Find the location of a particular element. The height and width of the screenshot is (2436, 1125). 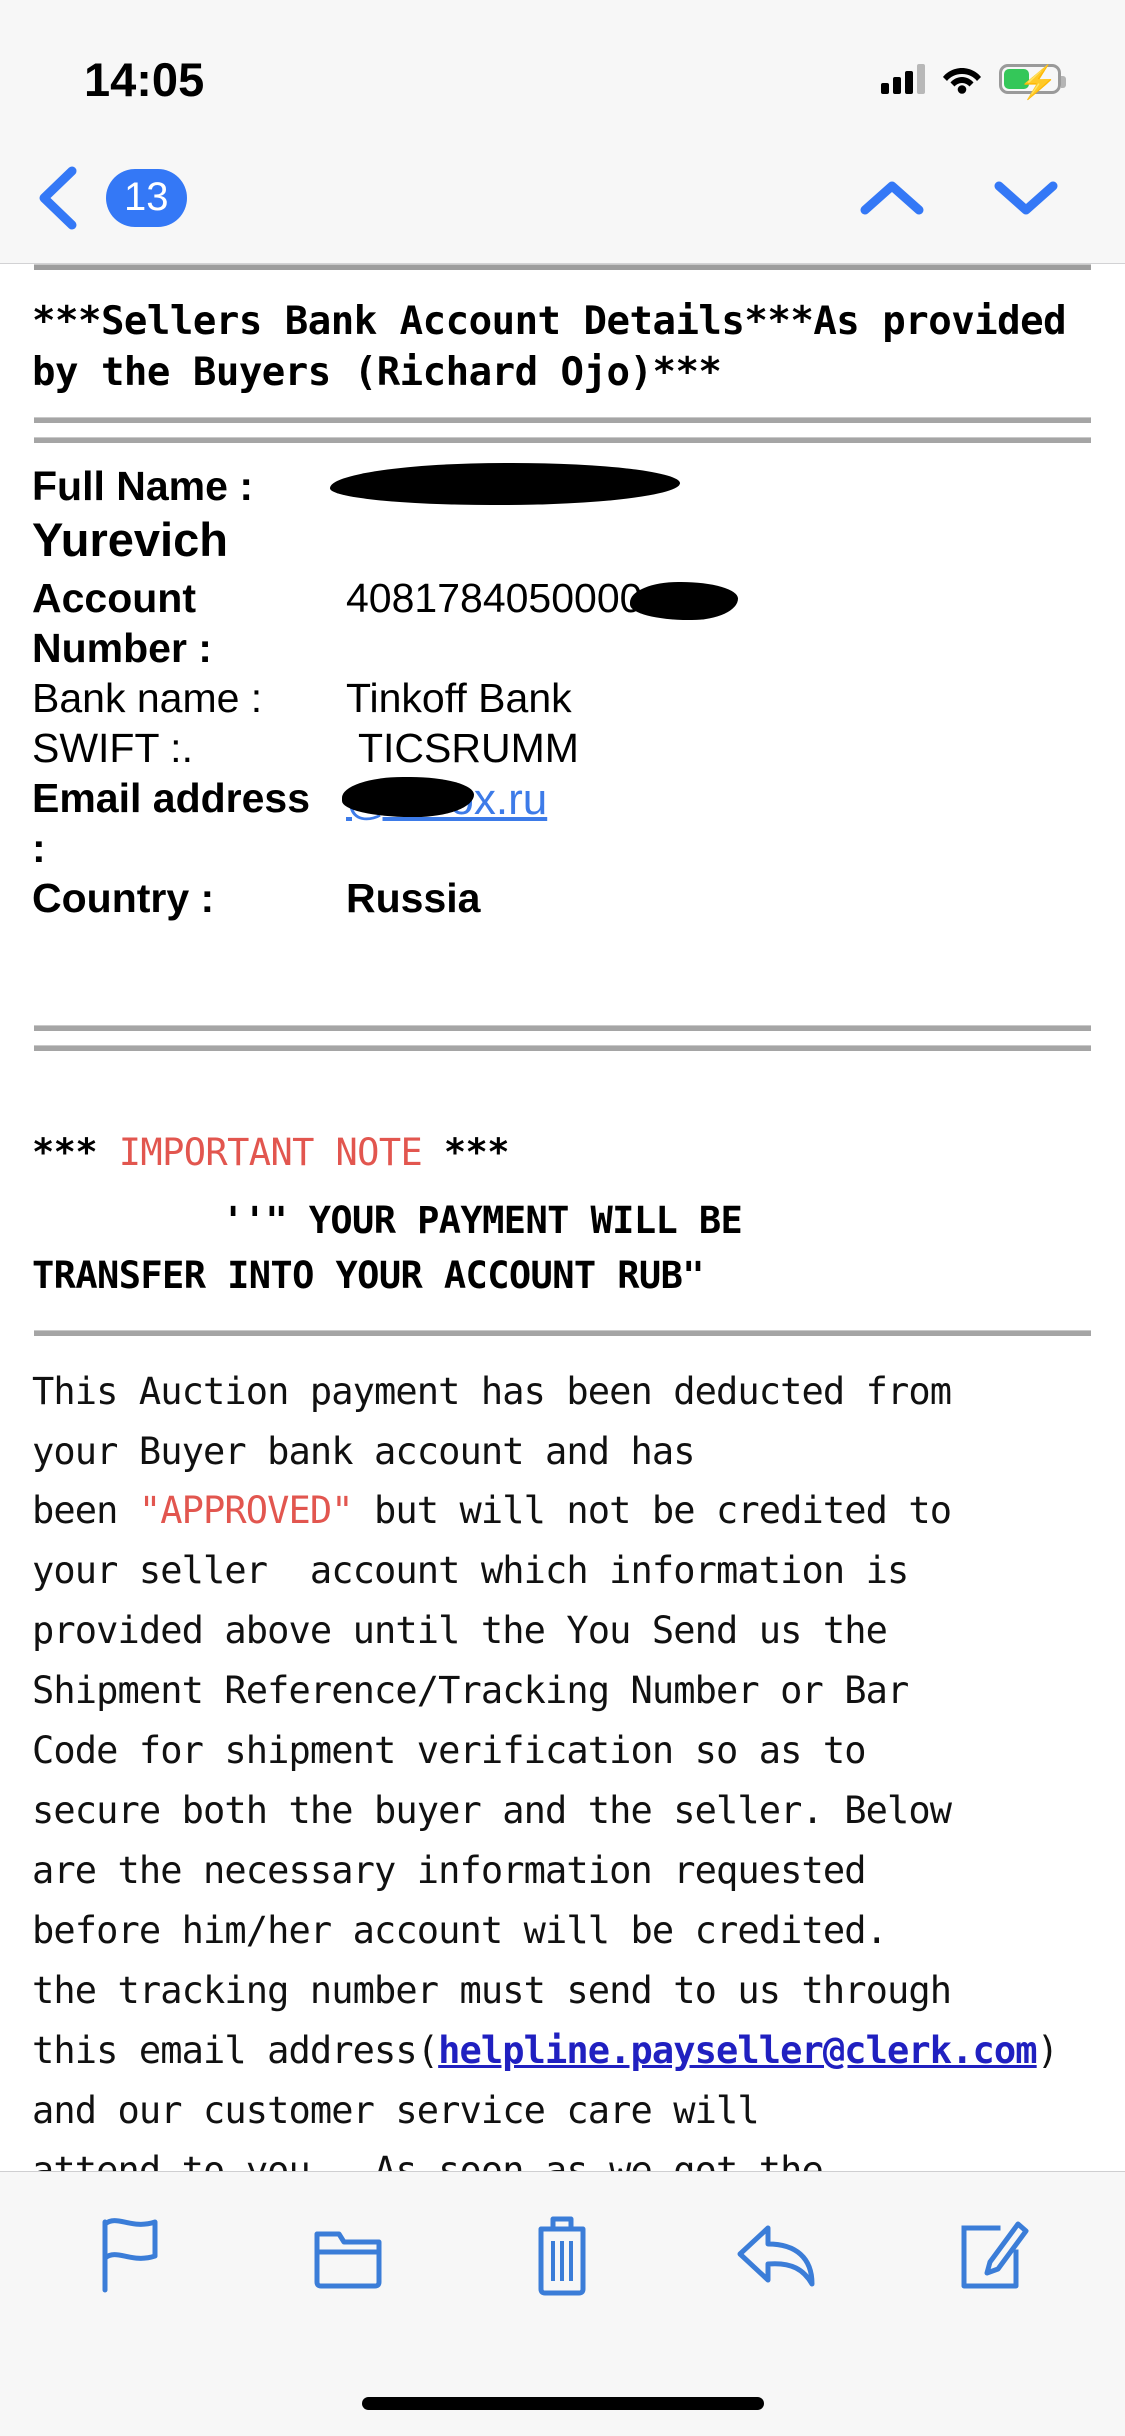

delete-button is located at coordinates (562, 2256).